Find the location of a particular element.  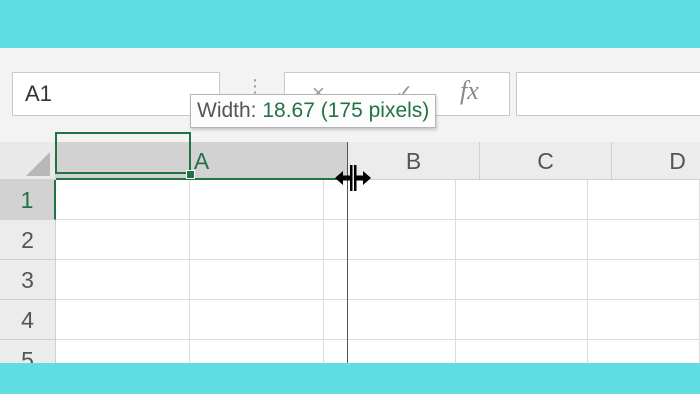

formula-input is located at coordinates (608, 94).